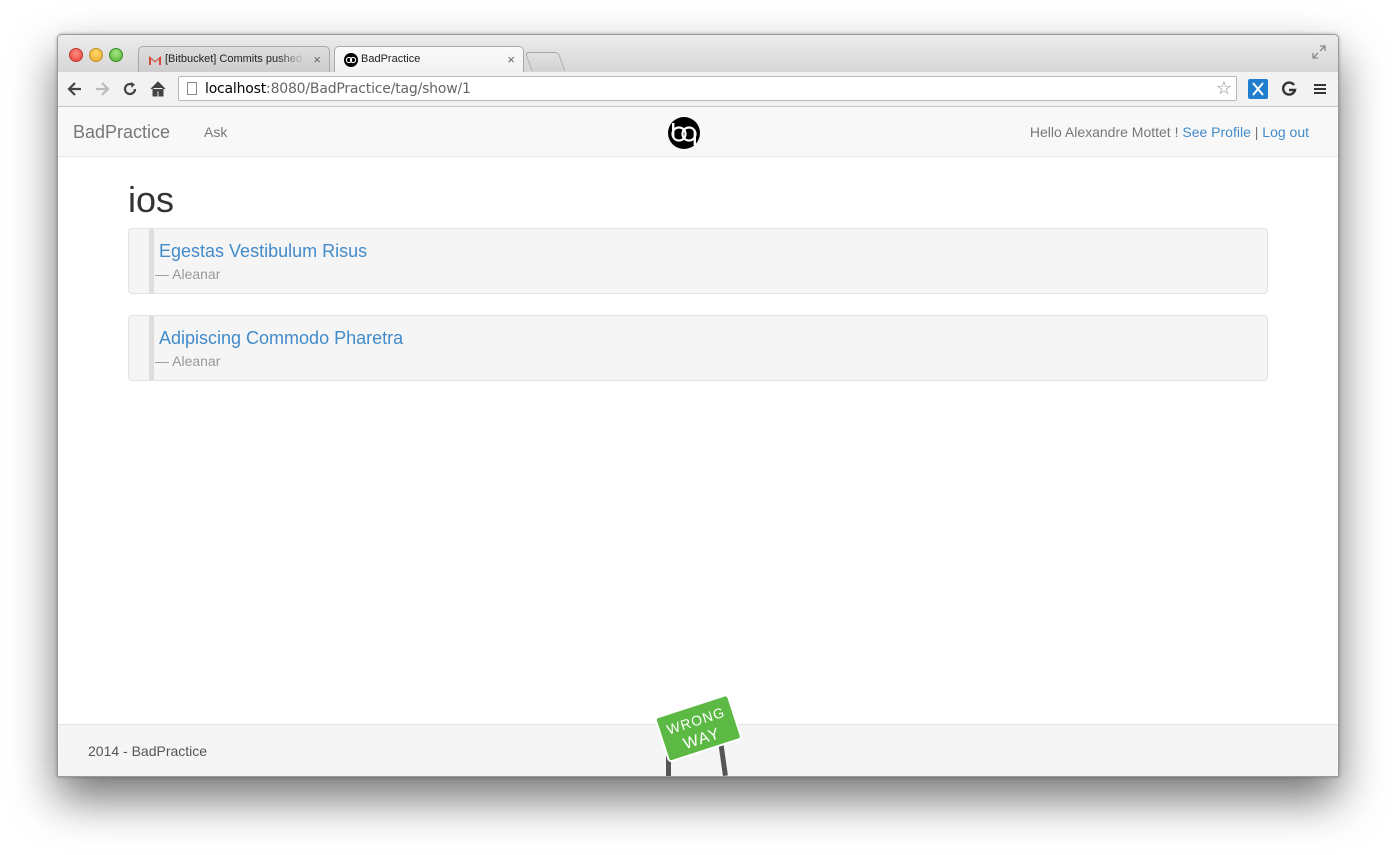 The height and width of the screenshot is (855, 1394). Describe the element at coordinates (76, 55) in the screenshot. I see `close-window-button` at that location.